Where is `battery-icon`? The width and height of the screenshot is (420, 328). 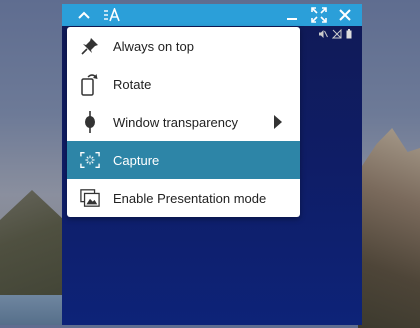
battery-icon is located at coordinates (349, 34).